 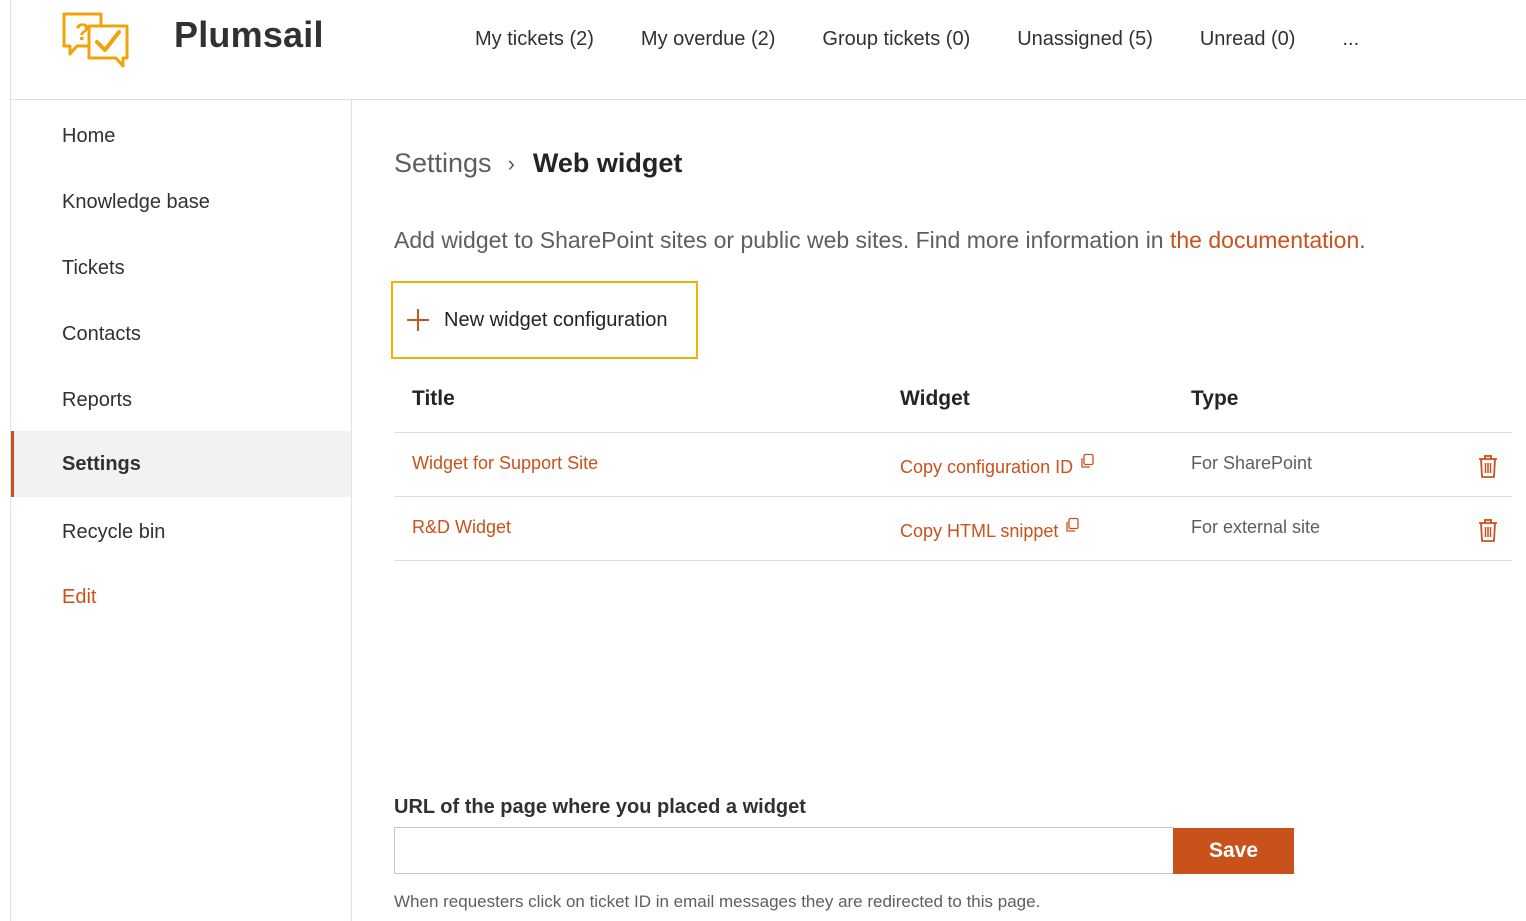 I want to click on sidebar-item-reports: Reports, so click(x=181, y=400).